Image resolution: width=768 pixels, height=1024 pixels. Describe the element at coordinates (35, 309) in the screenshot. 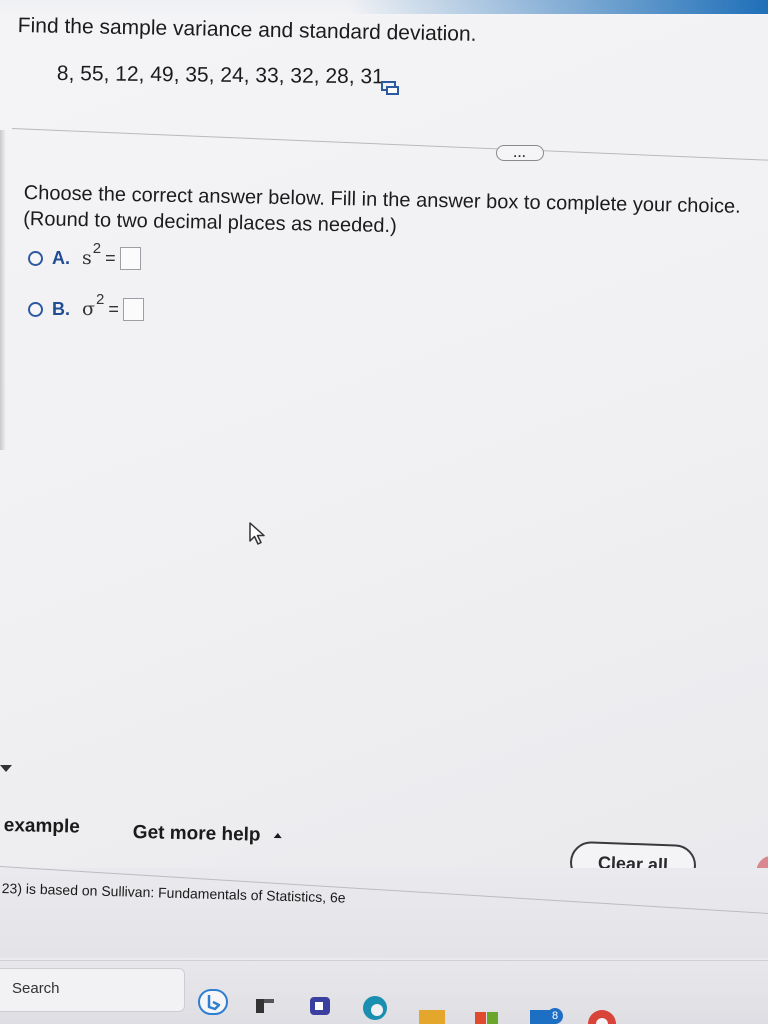

I see `choice-b-radio` at that location.